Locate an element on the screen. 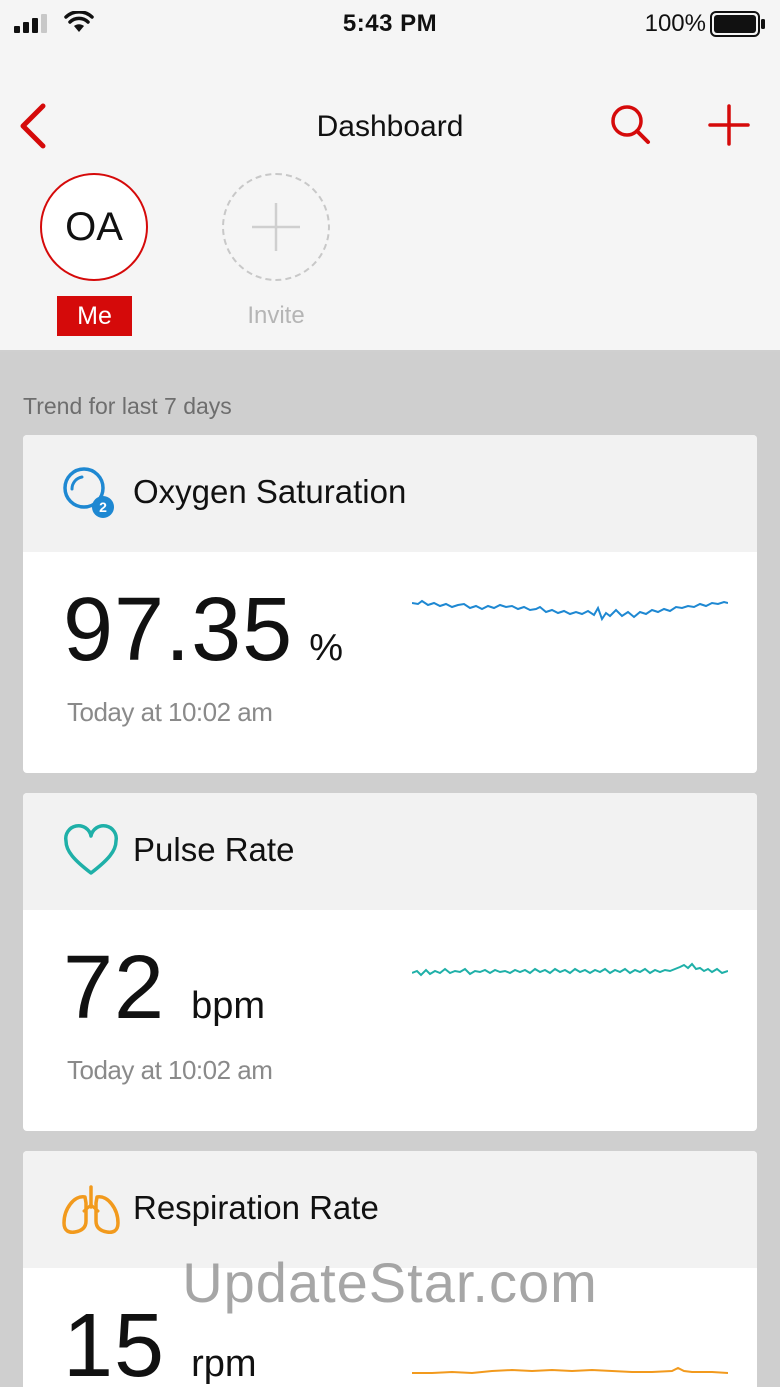  oxygen-trend-sparkline is located at coordinates (570, 610).